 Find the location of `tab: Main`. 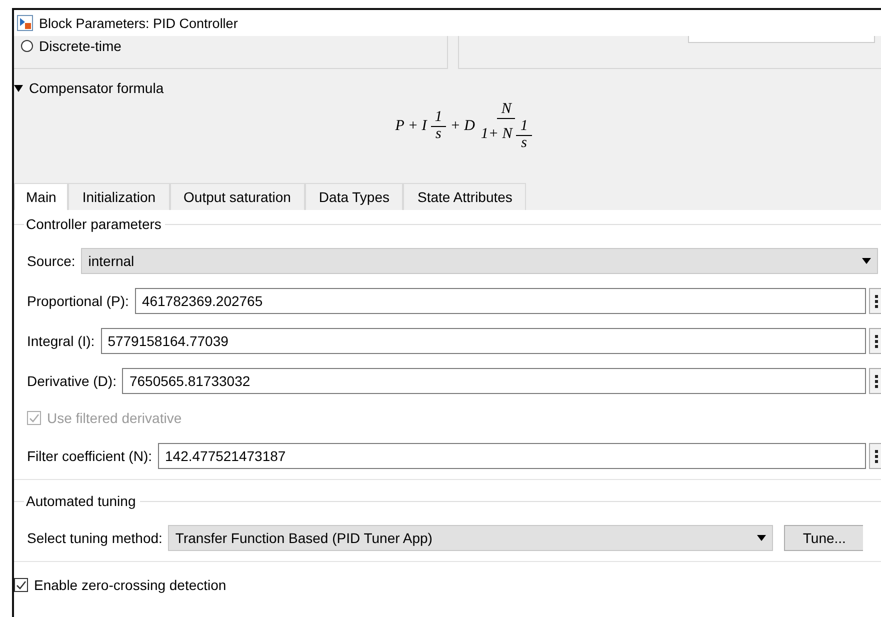

tab: Main is located at coordinates (41, 196).